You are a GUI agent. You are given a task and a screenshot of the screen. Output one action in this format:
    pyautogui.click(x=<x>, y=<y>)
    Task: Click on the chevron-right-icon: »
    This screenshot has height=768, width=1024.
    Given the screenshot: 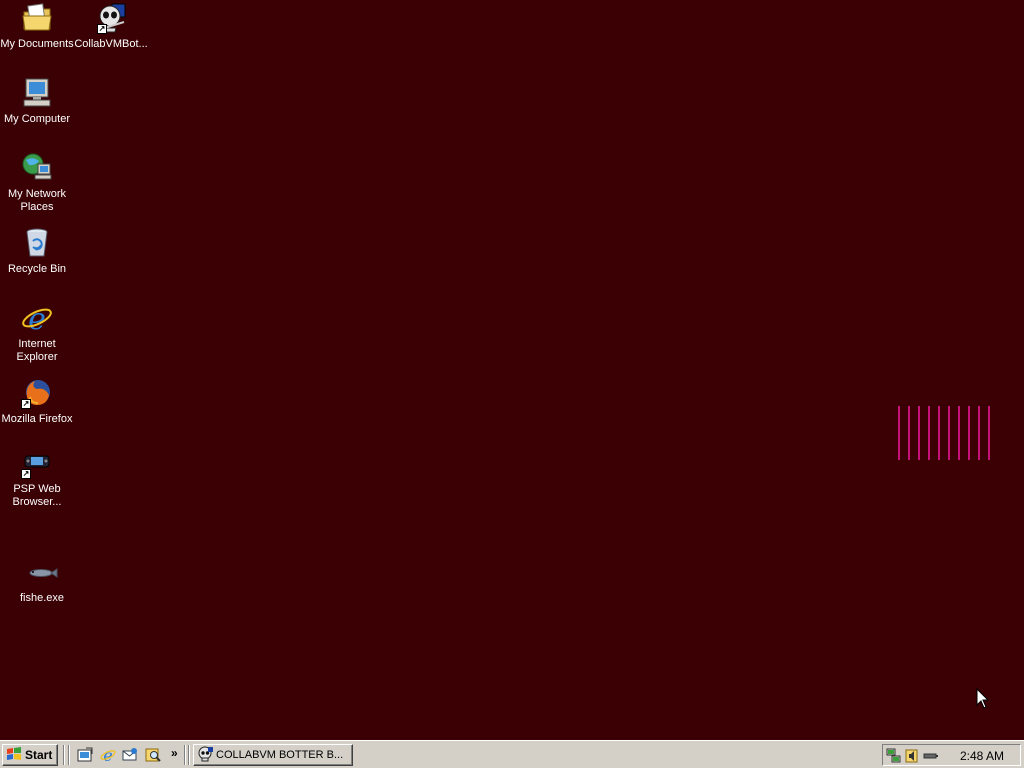 What is the action you would take?
    pyautogui.click(x=174, y=753)
    